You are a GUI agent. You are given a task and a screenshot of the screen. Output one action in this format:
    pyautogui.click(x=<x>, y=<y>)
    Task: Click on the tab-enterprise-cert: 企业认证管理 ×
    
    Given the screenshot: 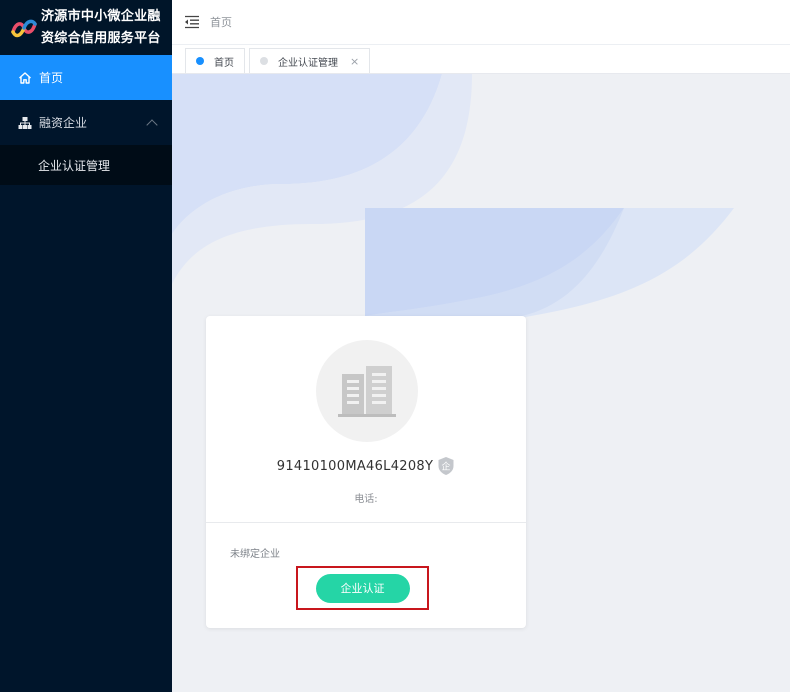 What is the action you would take?
    pyautogui.click(x=310, y=60)
    